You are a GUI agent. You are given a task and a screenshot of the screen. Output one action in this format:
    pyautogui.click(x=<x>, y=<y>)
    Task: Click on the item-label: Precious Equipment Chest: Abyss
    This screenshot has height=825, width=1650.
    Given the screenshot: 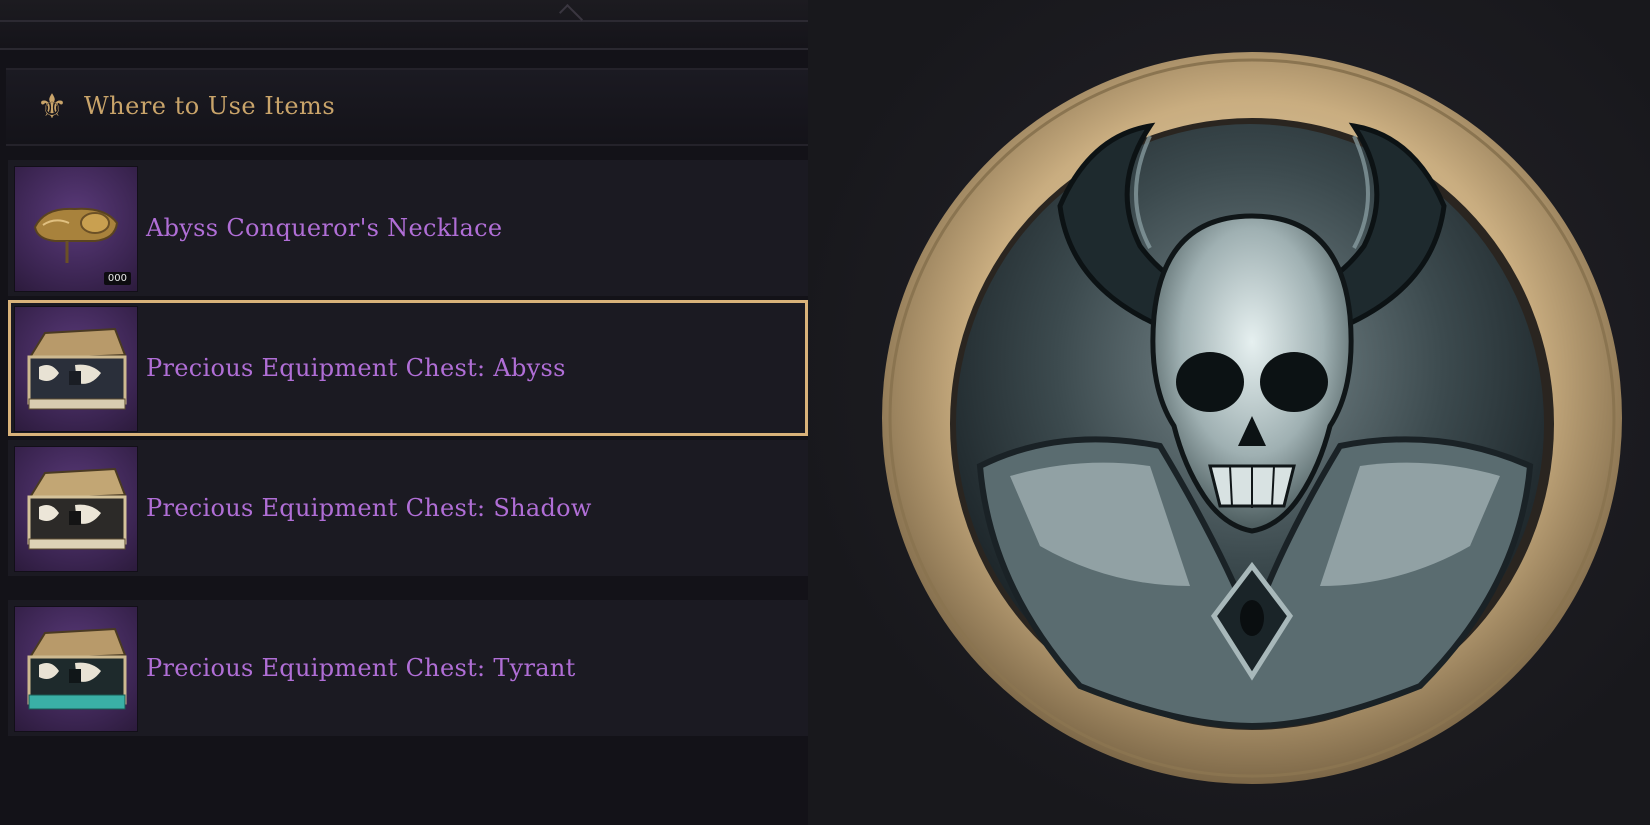 What is the action you would take?
    pyautogui.click(x=356, y=368)
    